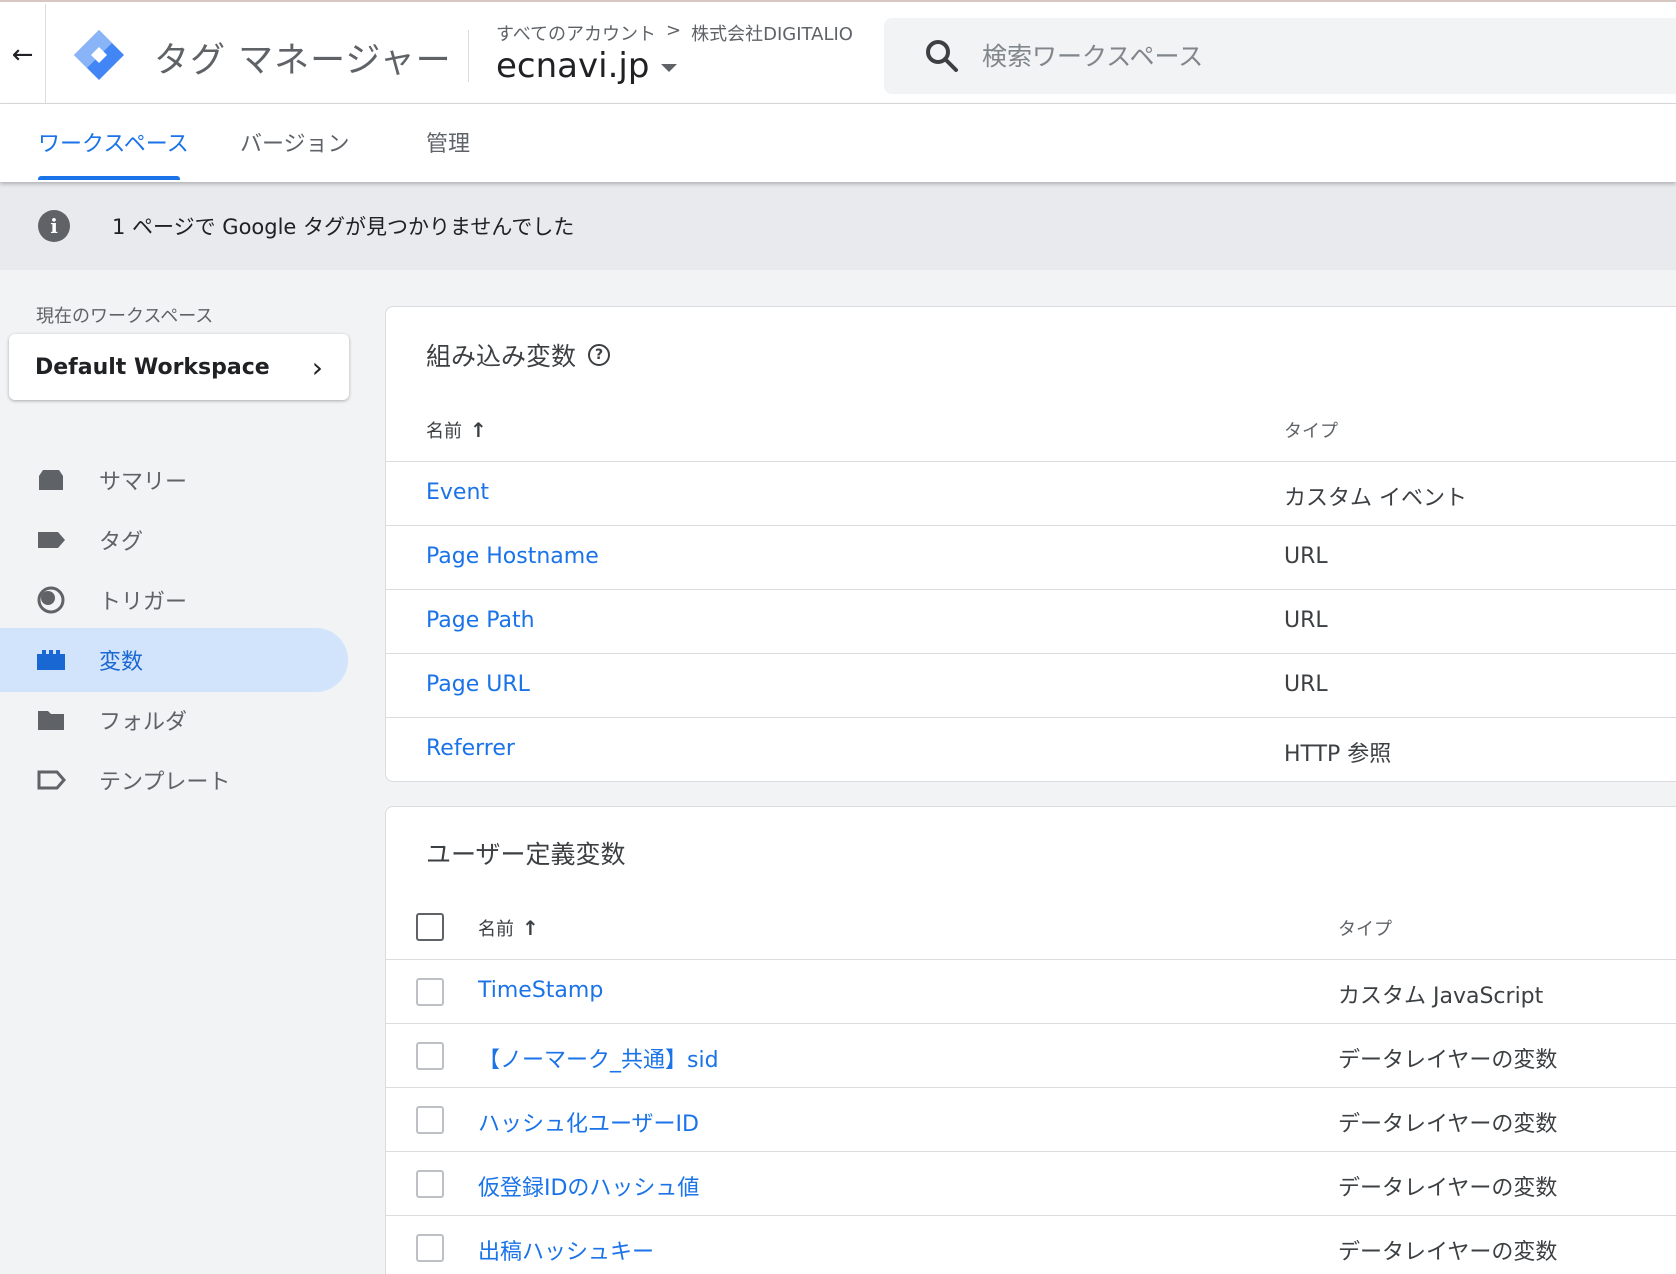 This screenshot has height=1274, width=1676. I want to click on tab-versions: バージョン, so click(295, 142).